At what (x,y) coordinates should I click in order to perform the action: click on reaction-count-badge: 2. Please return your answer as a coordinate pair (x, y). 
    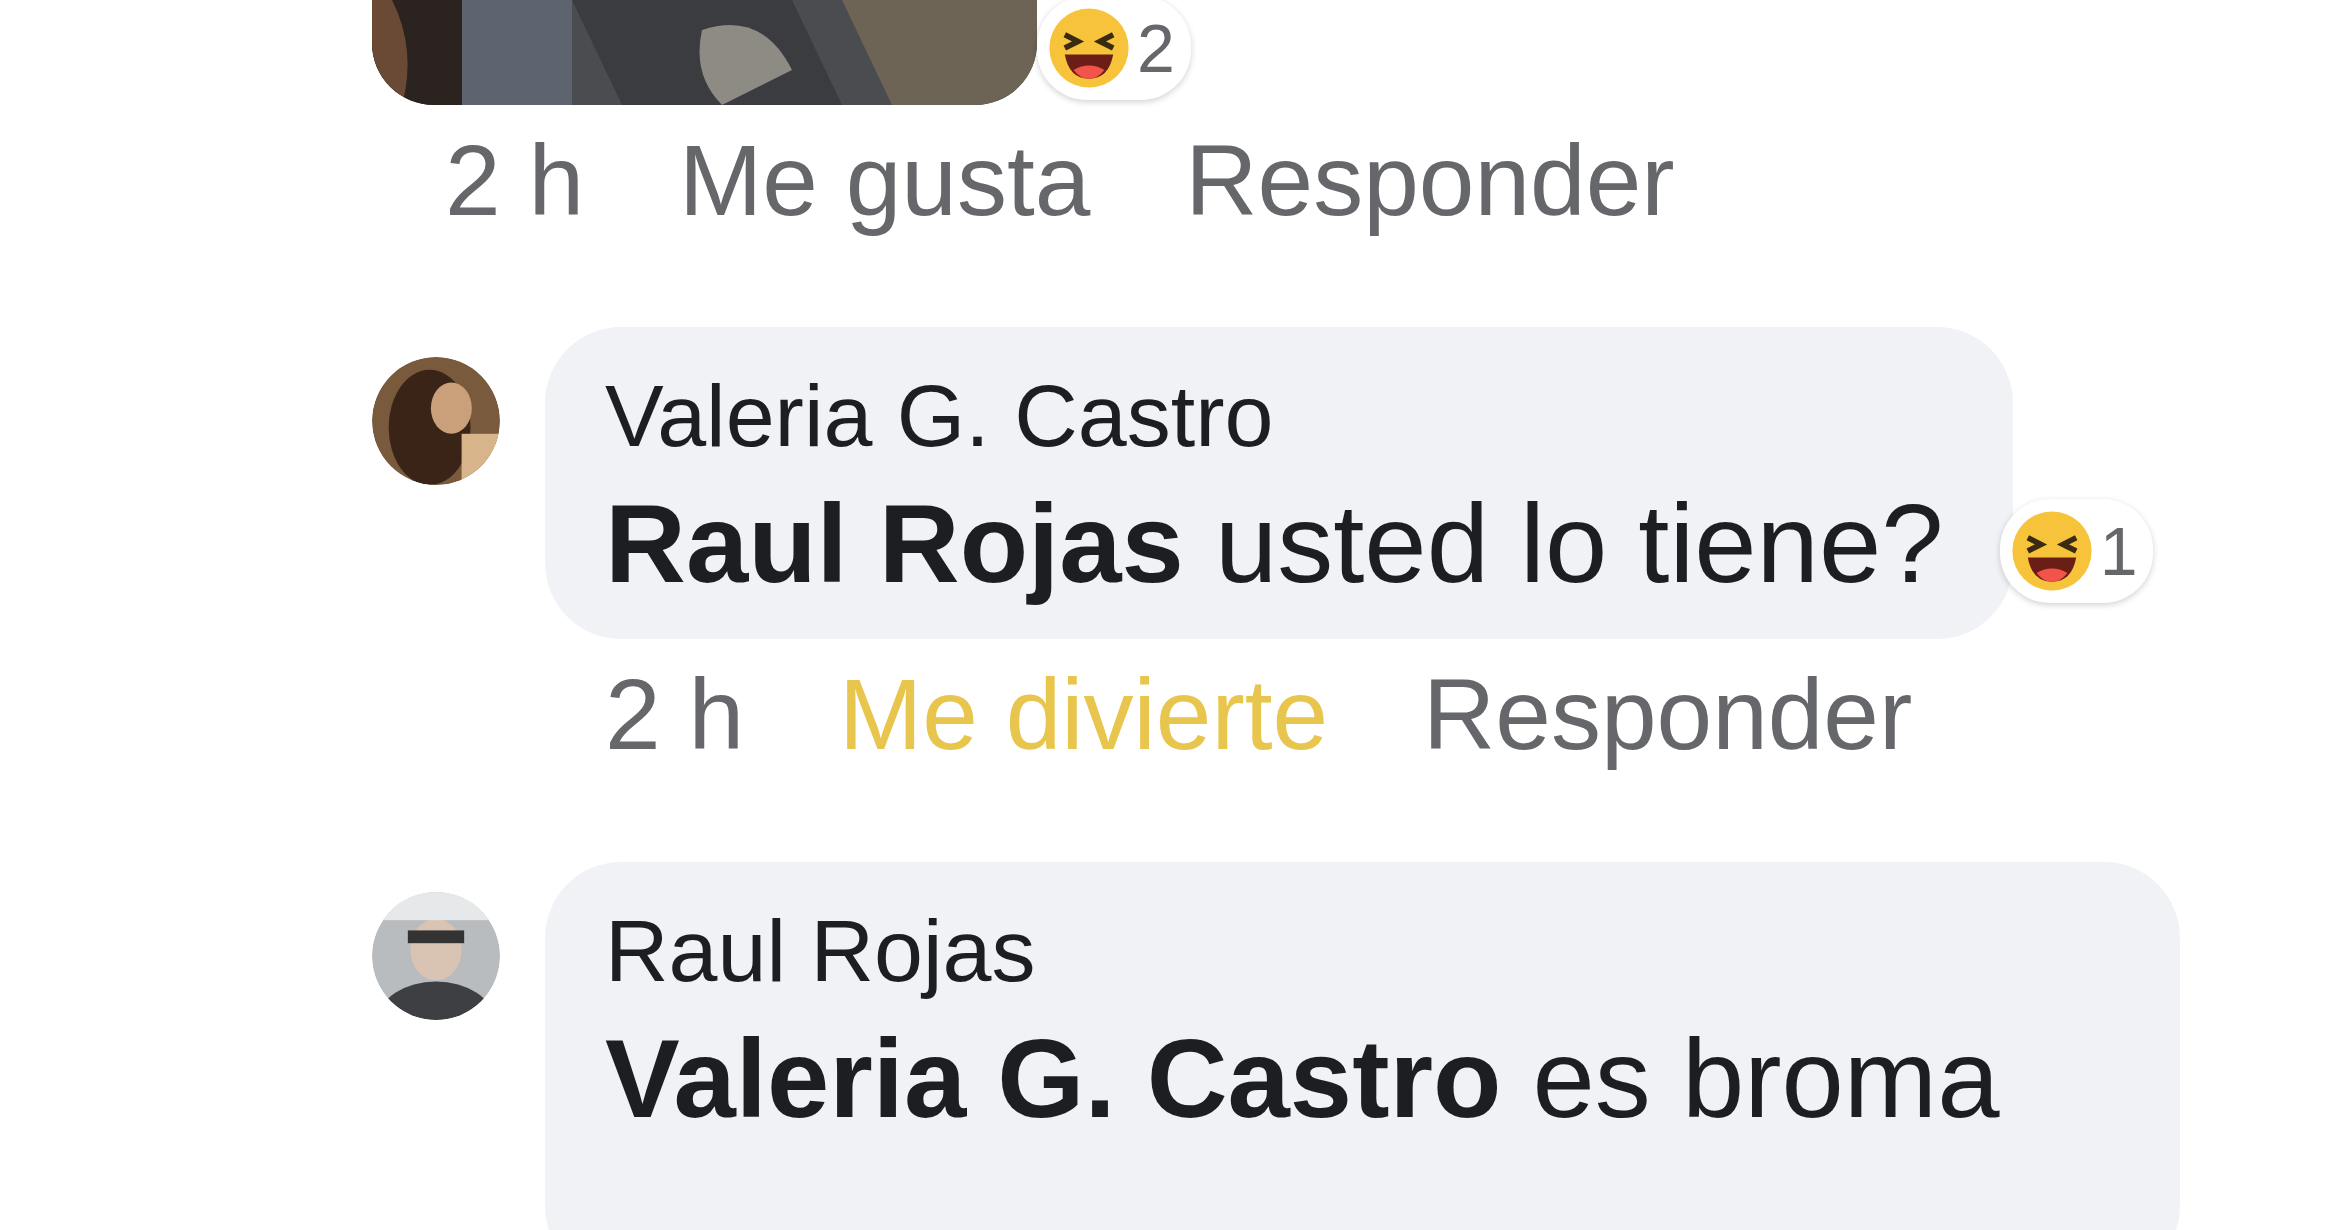
    Looking at the image, I should click on (1114, 50).